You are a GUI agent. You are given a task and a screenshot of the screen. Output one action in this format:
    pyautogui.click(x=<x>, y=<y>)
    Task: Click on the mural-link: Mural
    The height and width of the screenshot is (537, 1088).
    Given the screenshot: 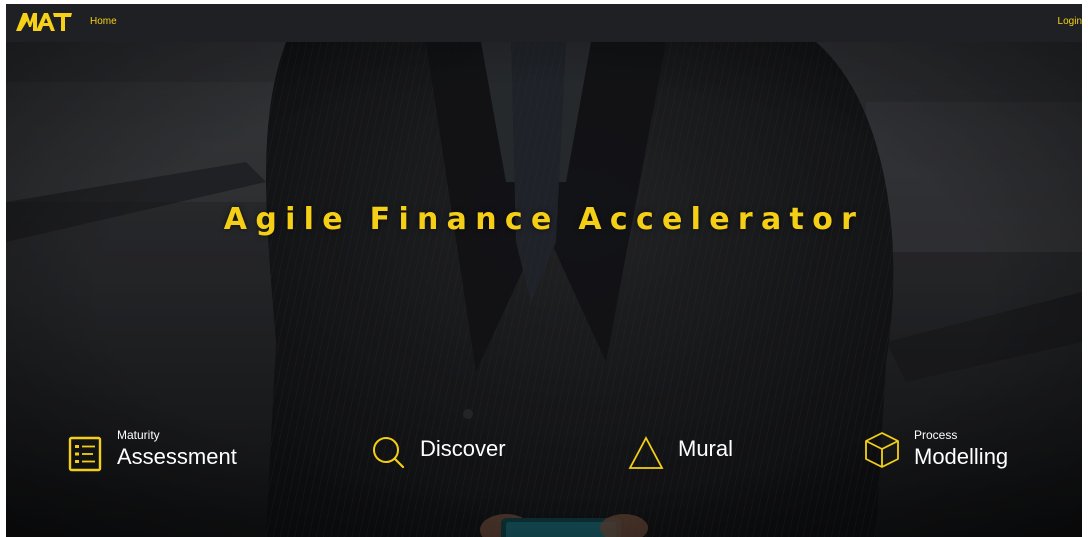 What is the action you would take?
    pyautogui.click(x=696, y=458)
    